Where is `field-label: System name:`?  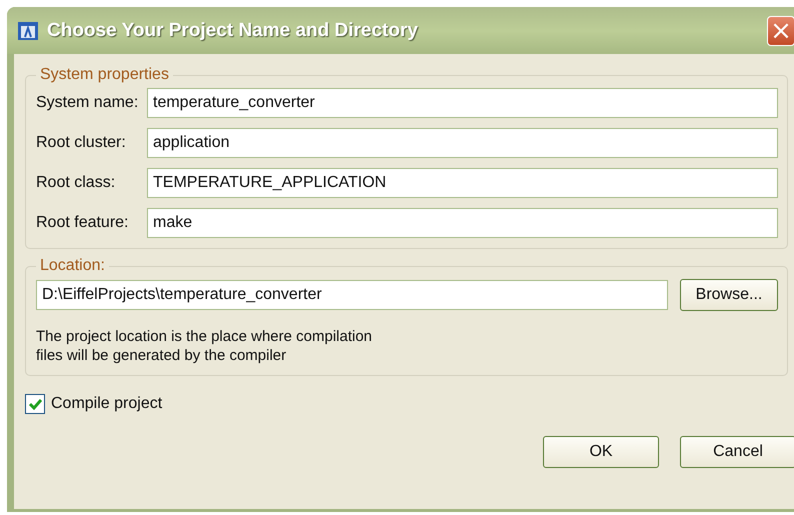
field-label: System name: is located at coordinates (88, 103).